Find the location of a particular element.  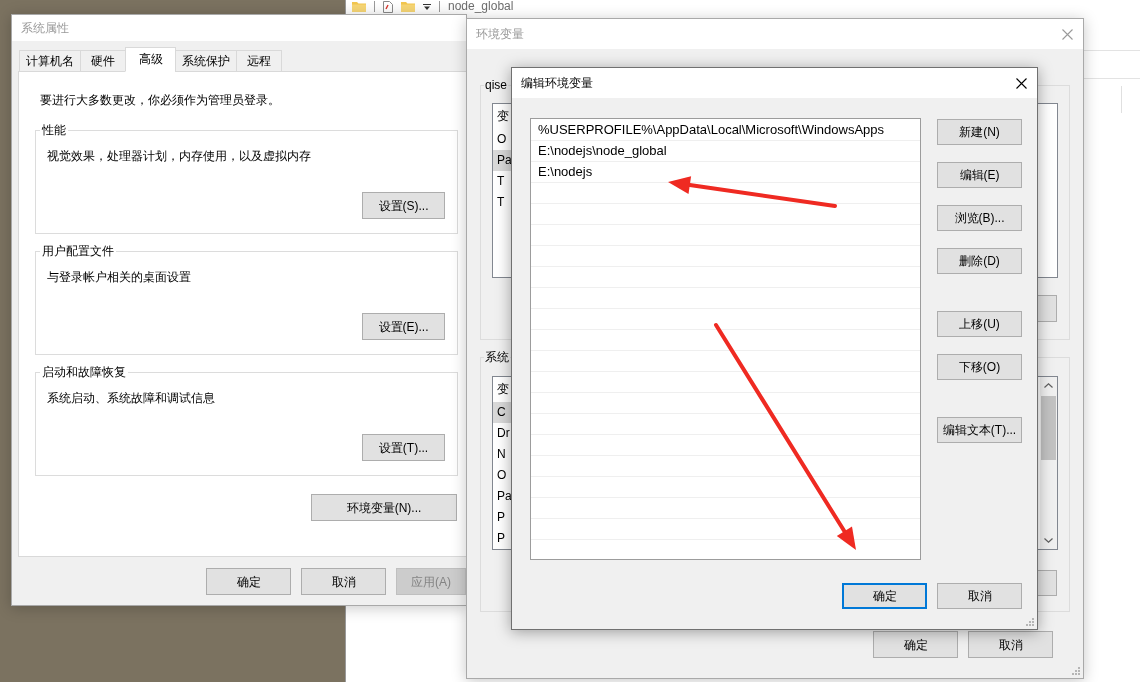

variable-row: Dr is located at coordinates (502, 433).